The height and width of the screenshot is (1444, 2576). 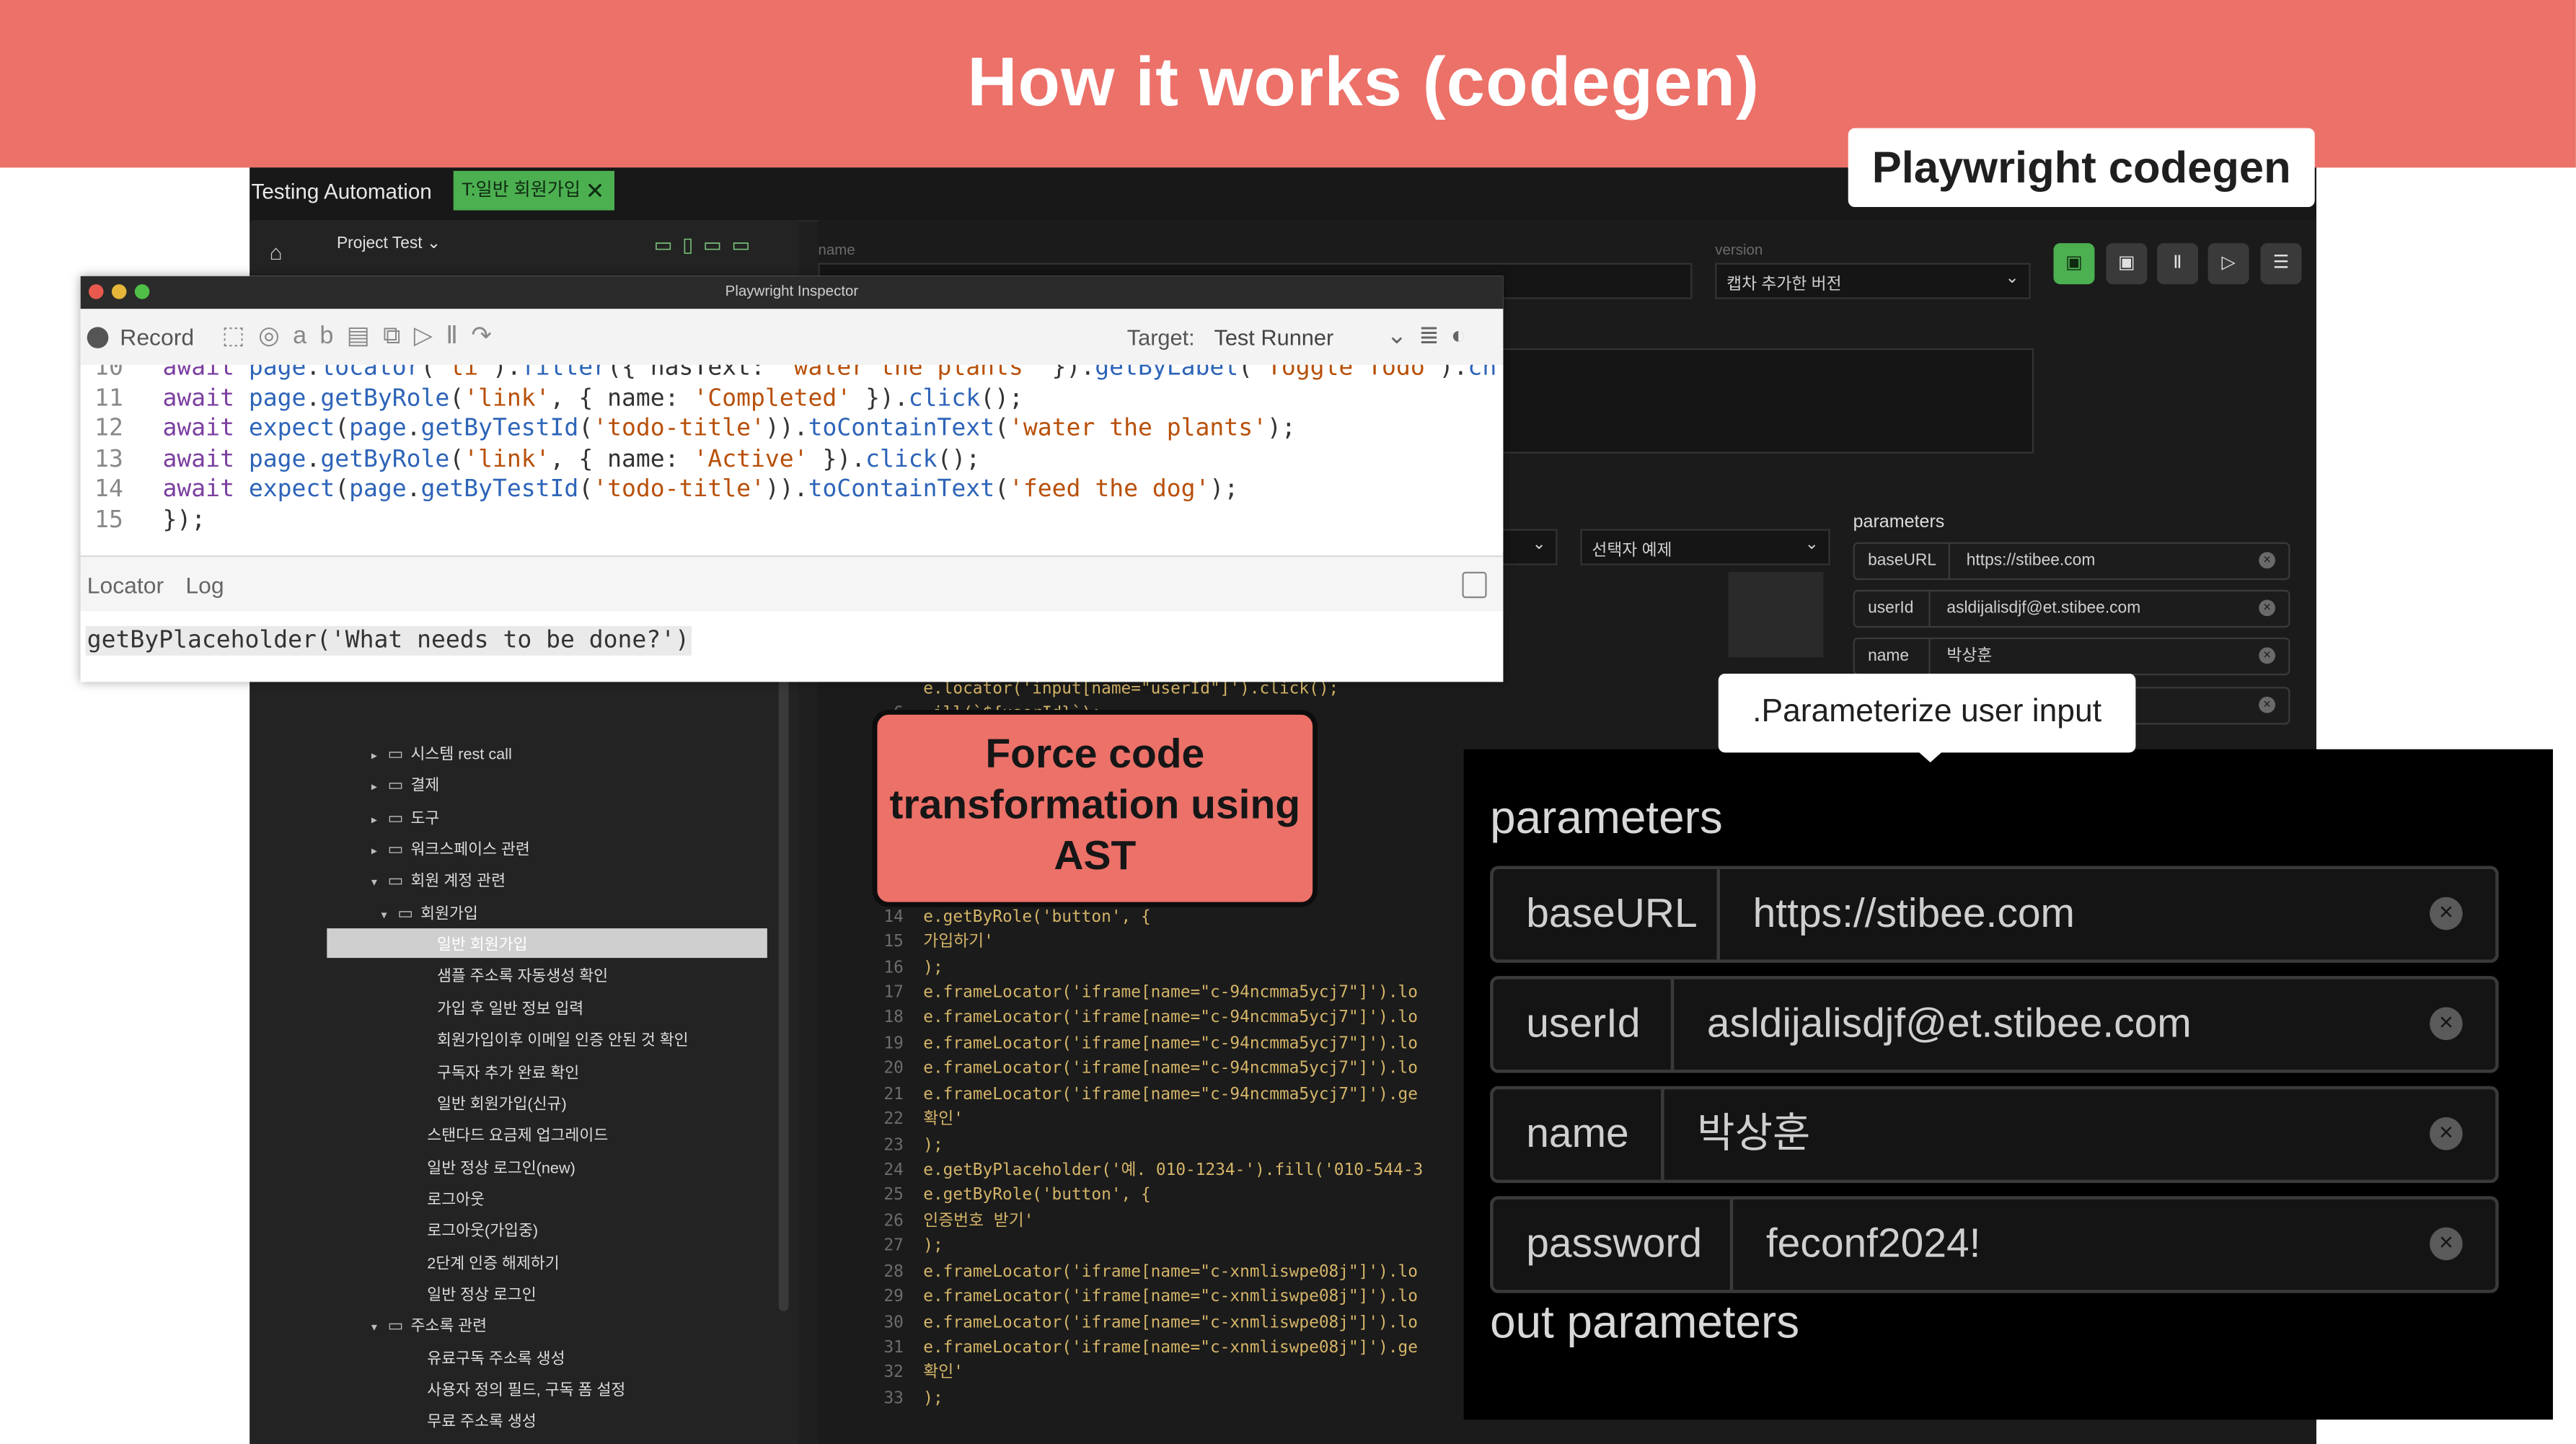 I want to click on selector-example-select: 선택자 예제 ⌄, so click(x=1705, y=547).